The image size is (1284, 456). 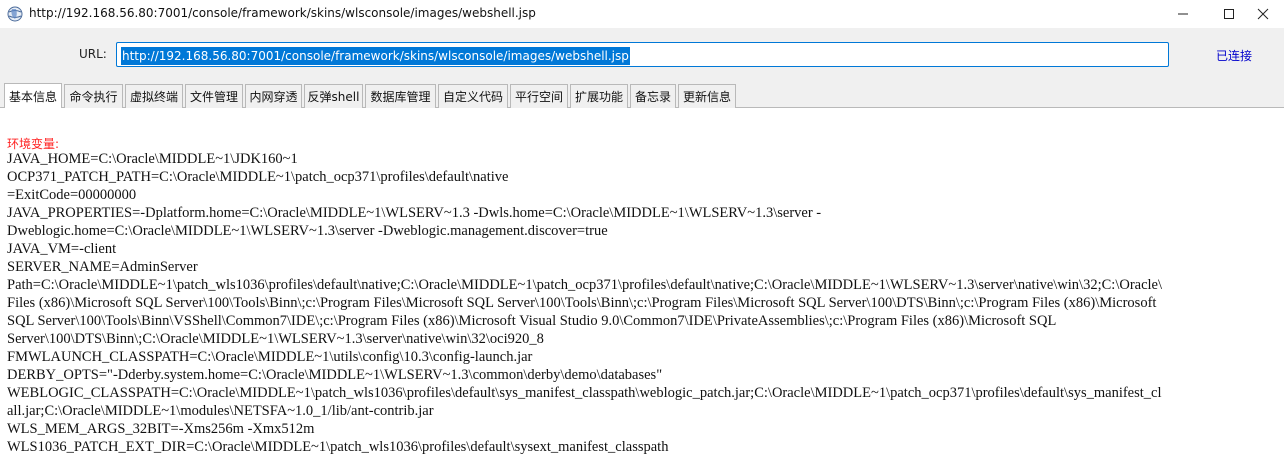 I want to click on minimize-icon, so click(x=1183, y=14).